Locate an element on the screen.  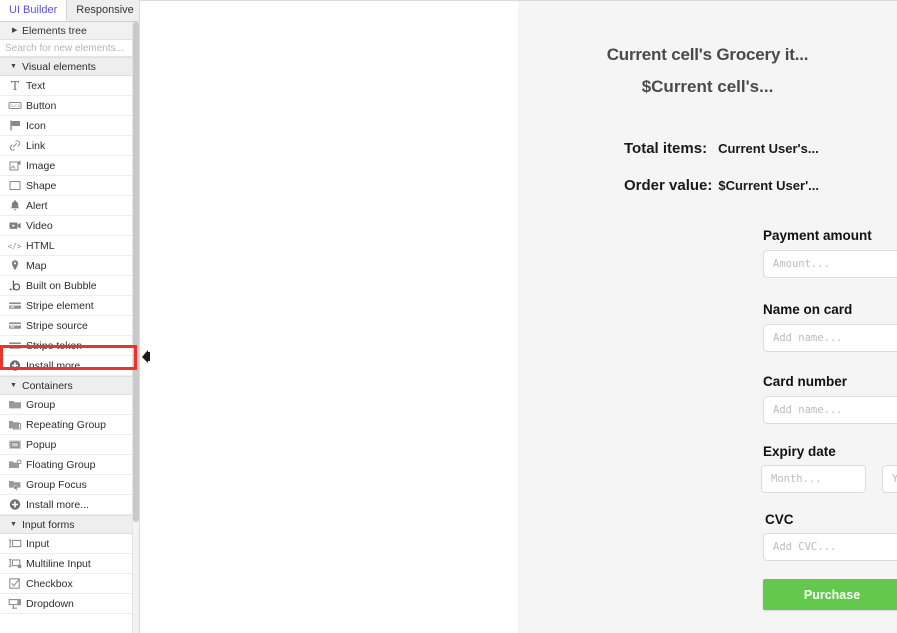
palette-item-stripe-source: Stripe source is located at coordinates (69, 326).